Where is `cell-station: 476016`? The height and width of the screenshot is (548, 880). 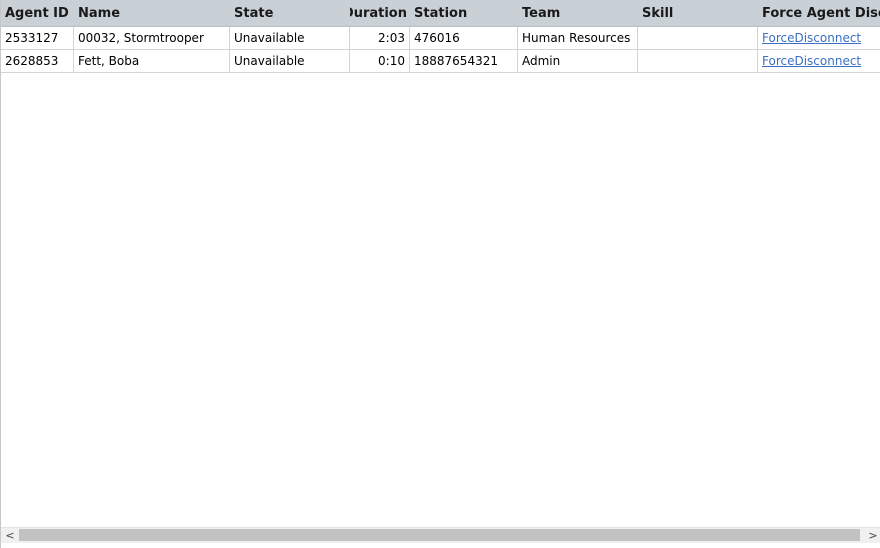
cell-station: 476016 is located at coordinates (464, 38).